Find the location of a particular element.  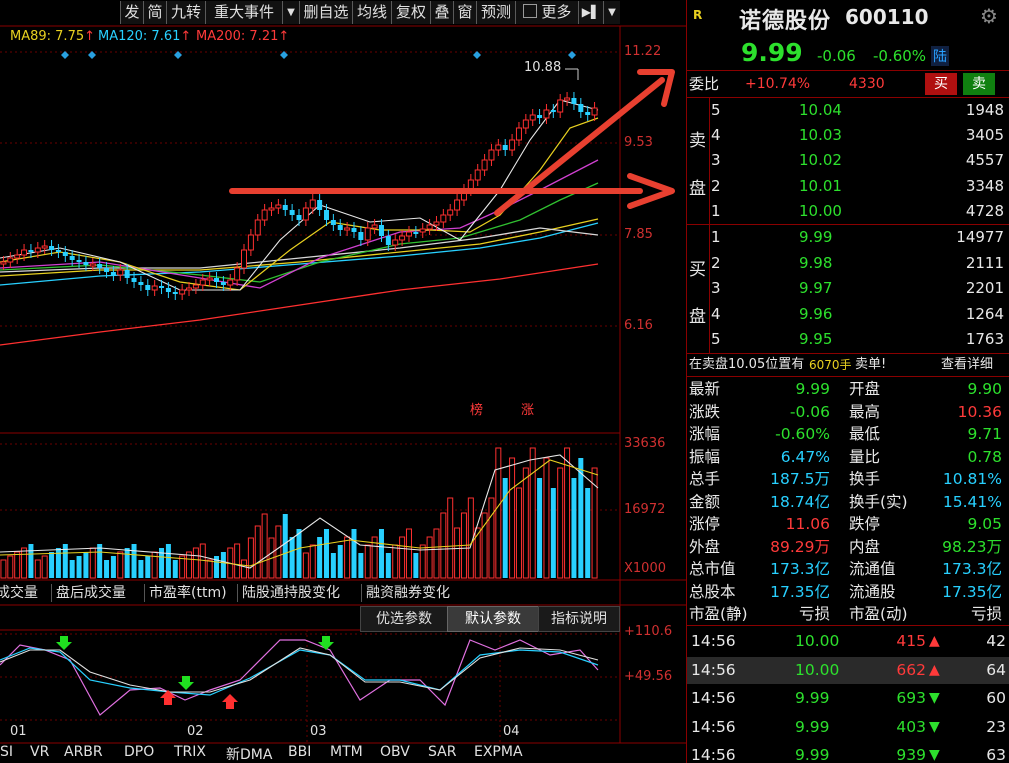

tab-default-params: 默认参数 is located at coordinates (493, 619).